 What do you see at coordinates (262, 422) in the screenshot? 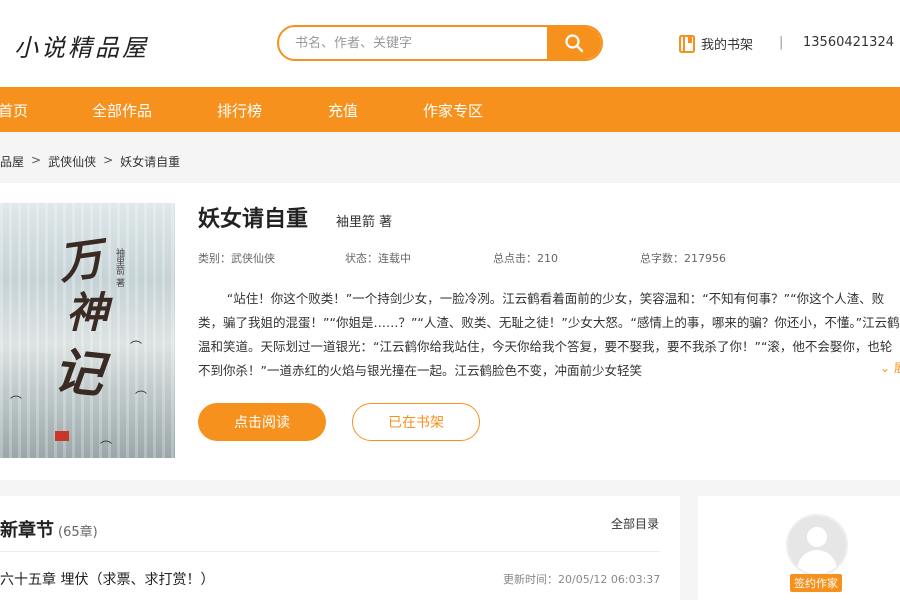
I see `read-button: 点击阅读` at bounding box center [262, 422].